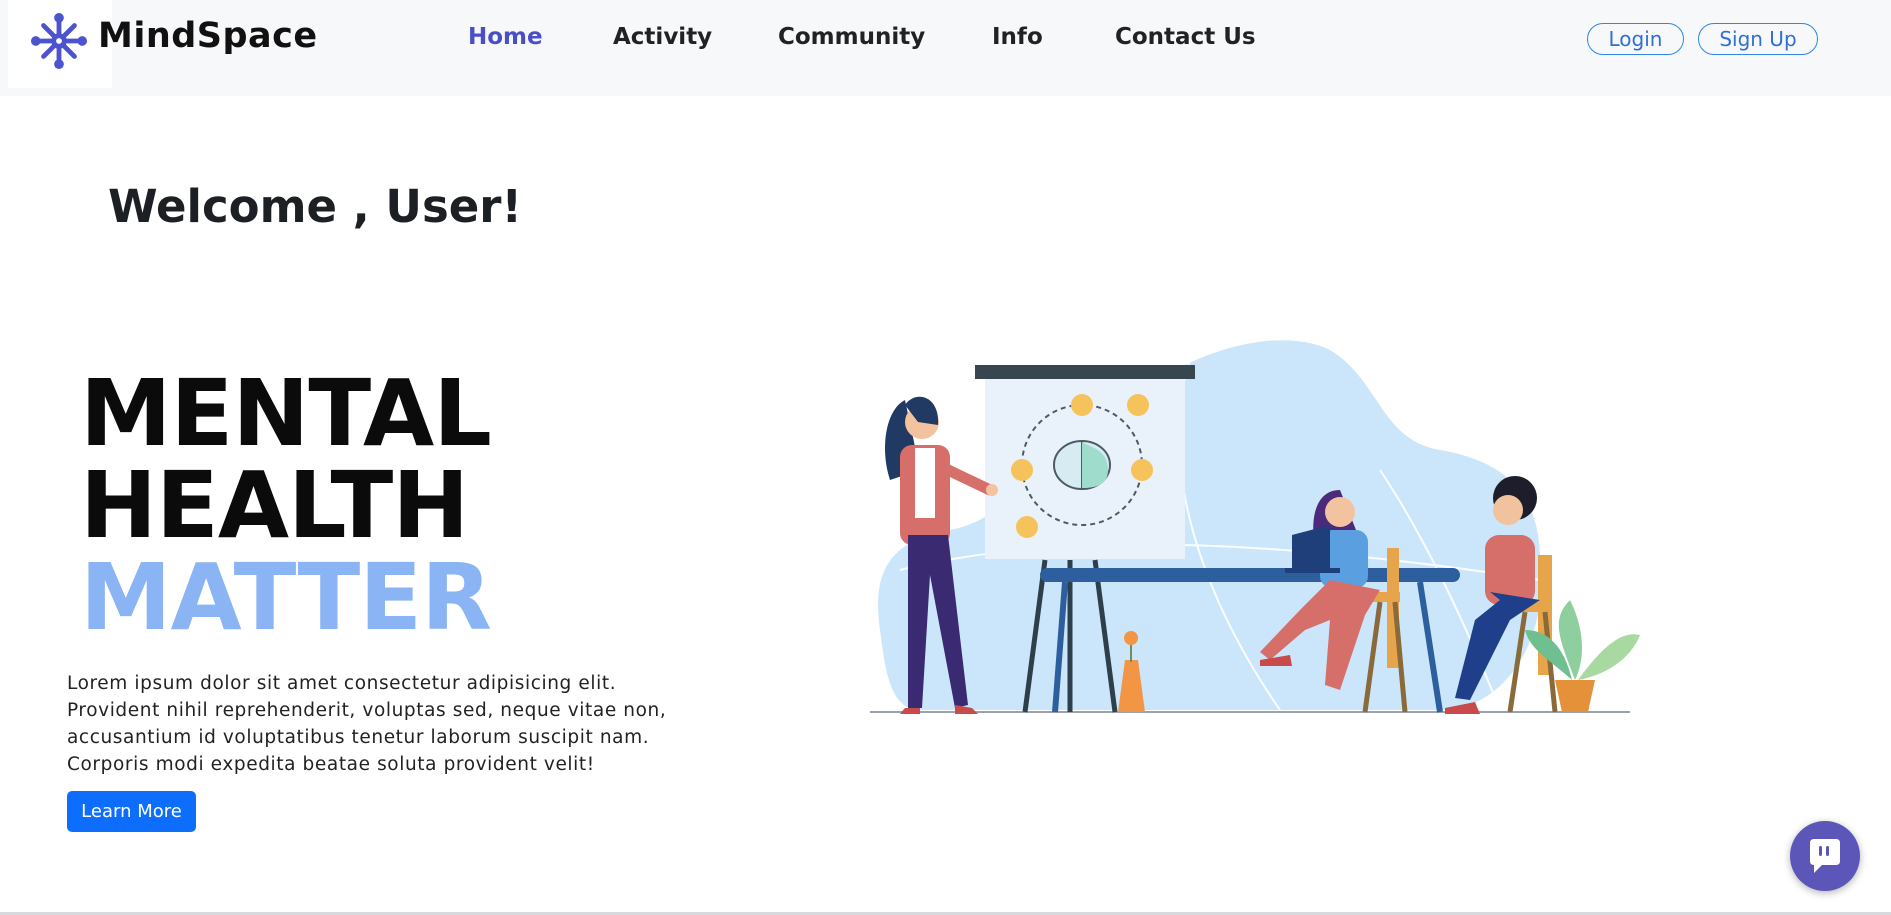 This screenshot has height=915, width=1891. Describe the element at coordinates (315, 206) in the screenshot. I see `welcome-heading: Welcome , User!` at that location.